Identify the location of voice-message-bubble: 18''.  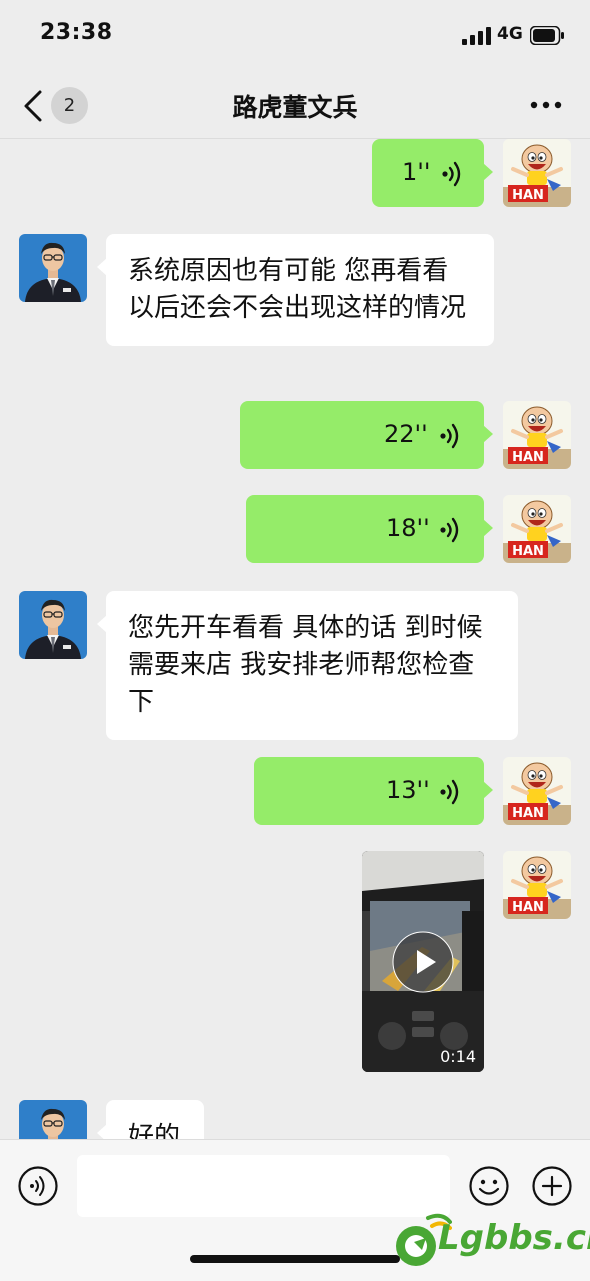
(369, 529).